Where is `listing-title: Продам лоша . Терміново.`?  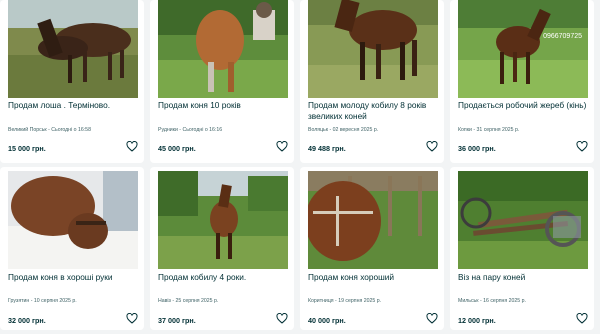
listing-title: Продам лоша . Терміново. is located at coordinates (73, 105).